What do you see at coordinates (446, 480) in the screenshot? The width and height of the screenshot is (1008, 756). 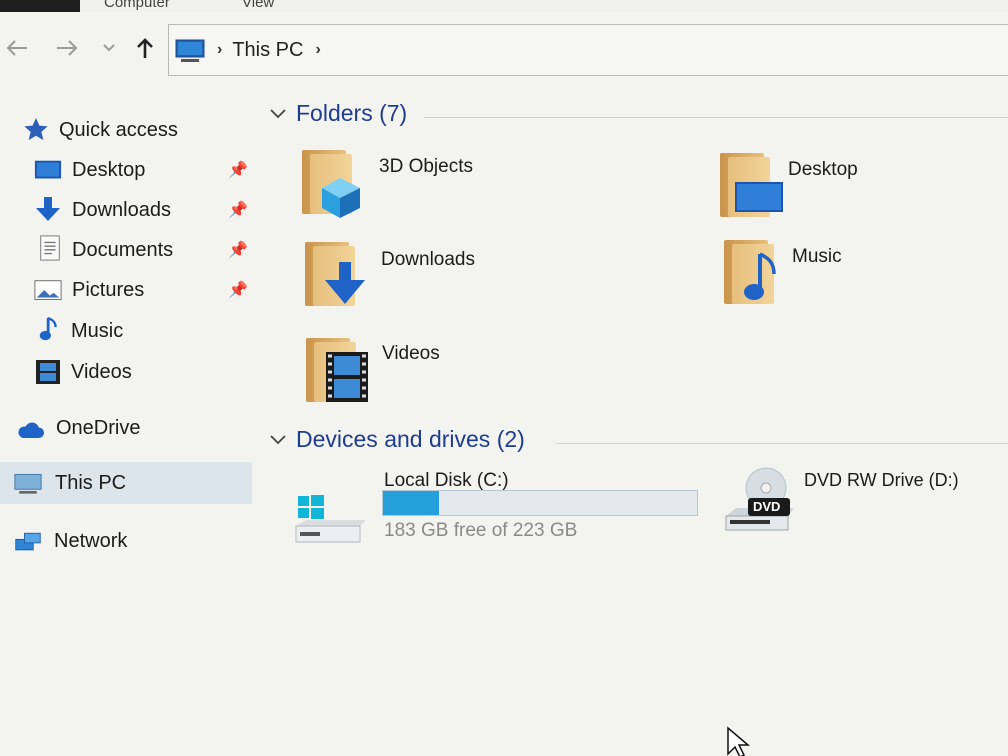 I see `drive-label-local-disk: Local Disk (C:)` at bounding box center [446, 480].